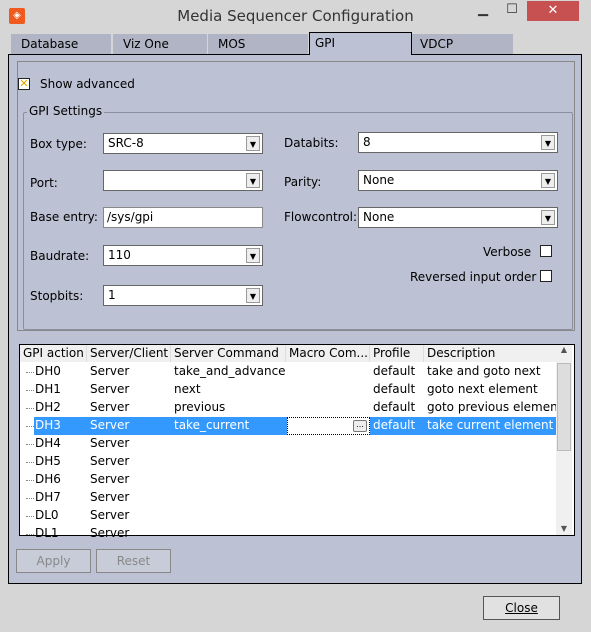 Image resolution: width=591 pixels, height=632 pixels. What do you see at coordinates (490, 353) in the screenshot?
I see `column-header-description: Description` at bounding box center [490, 353].